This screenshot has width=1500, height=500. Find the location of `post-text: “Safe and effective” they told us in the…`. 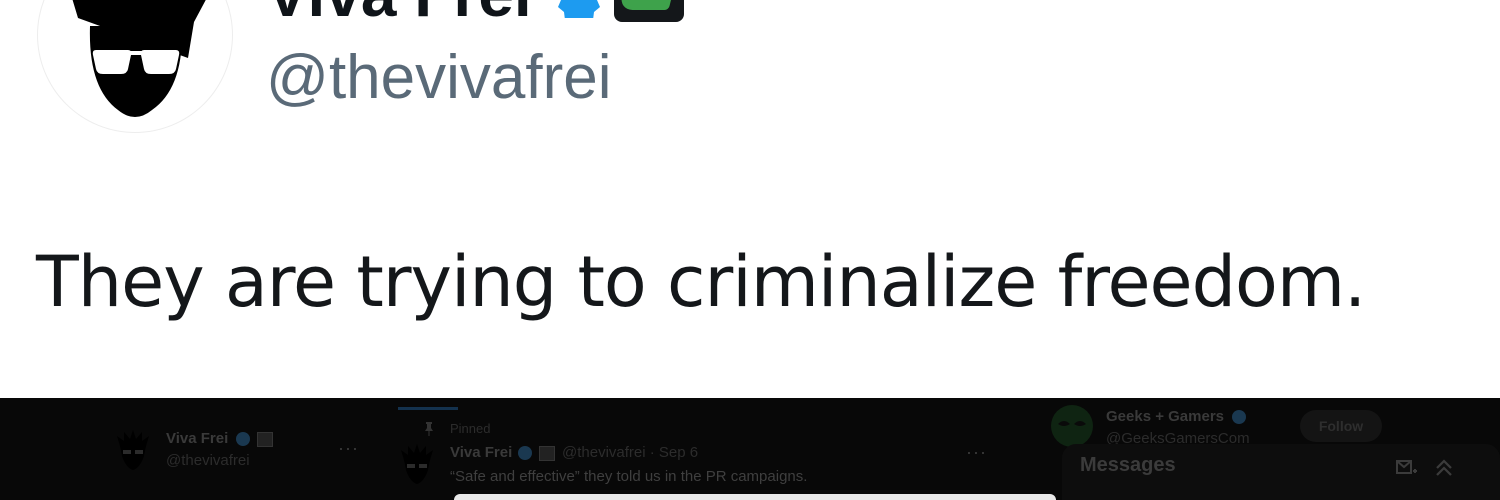

post-text: “Safe and effective” they told us in the… is located at coordinates (629, 476).